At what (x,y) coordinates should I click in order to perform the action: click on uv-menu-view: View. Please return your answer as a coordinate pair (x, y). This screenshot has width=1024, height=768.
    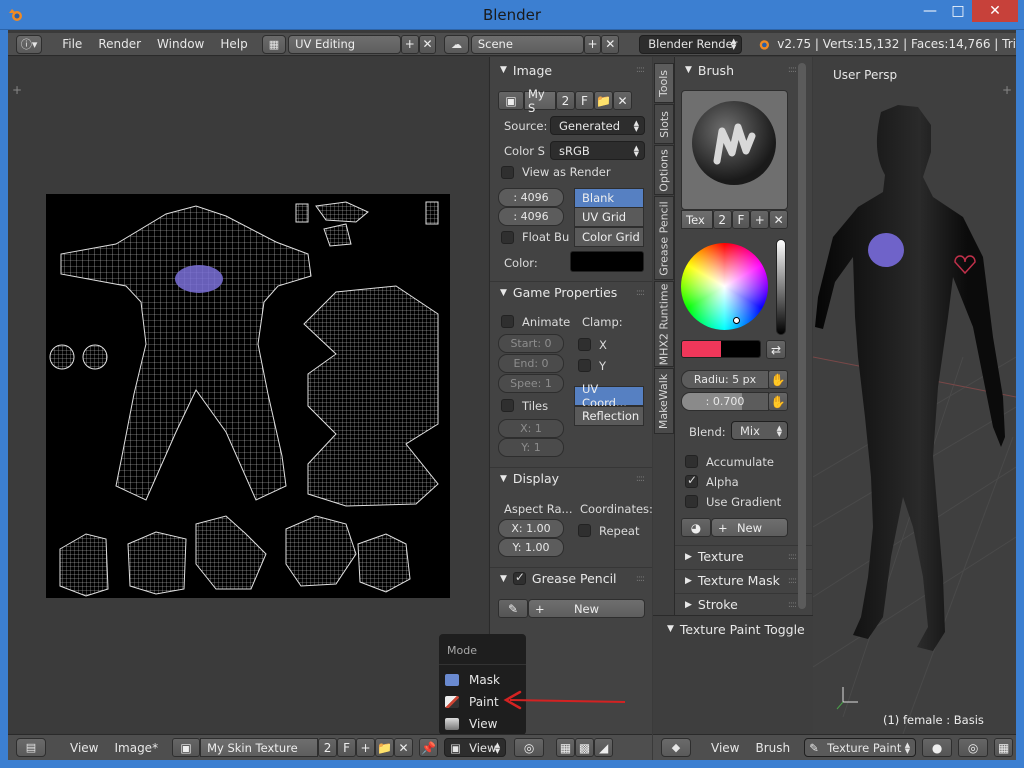
    Looking at the image, I should click on (84, 748).